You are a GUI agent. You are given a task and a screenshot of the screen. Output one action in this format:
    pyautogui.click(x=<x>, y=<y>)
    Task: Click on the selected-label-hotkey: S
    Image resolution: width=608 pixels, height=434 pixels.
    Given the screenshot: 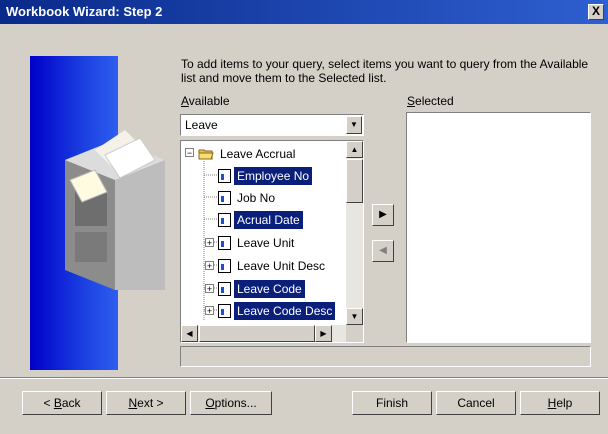 What is the action you would take?
    pyautogui.click(x=411, y=101)
    